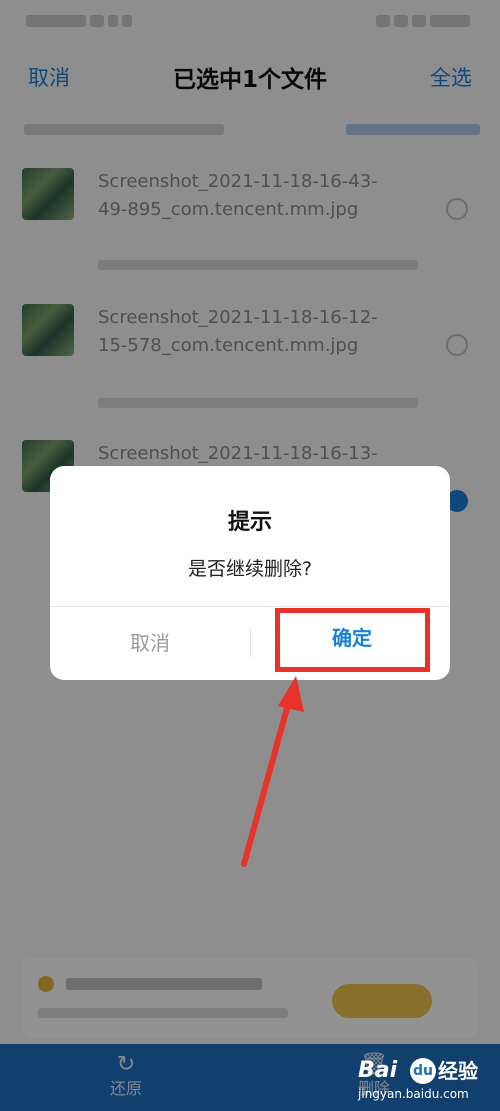  Describe the element at coordinates (458, 1071) in the screenshot. I see `watermark-cn-text: 经验` at that location.